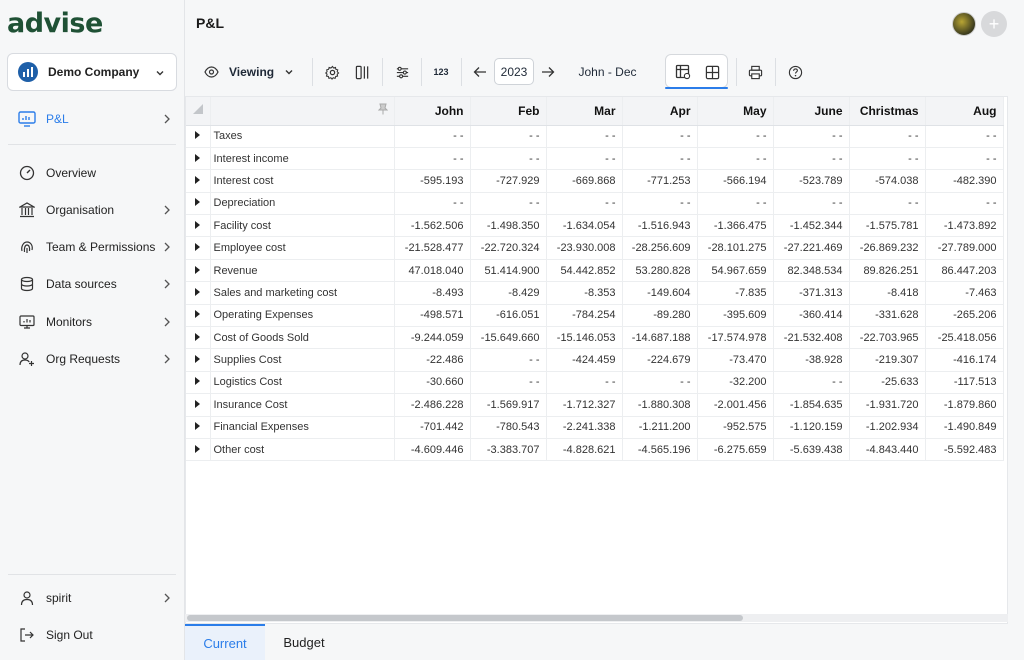 The width and height of the screenshot is (1024, 660). I want to click on value-cell: -30.660, so click(432, 383).